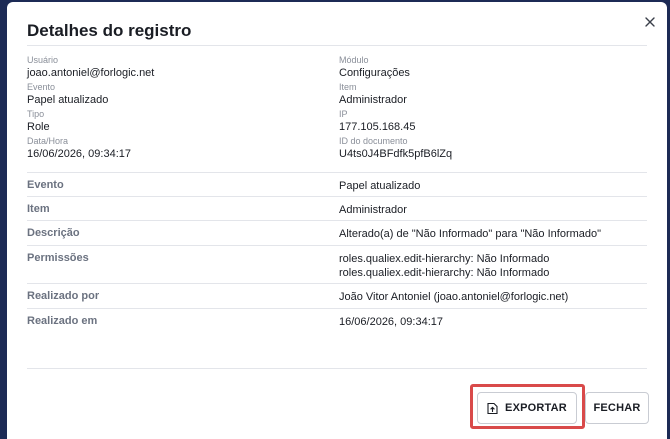 The width and height of the screenshot is (670, 439). Describe the element at coordinates (91, 73) in the screenshot. I see `meta-value: joao.antoniel@forlogic.net` at that location.